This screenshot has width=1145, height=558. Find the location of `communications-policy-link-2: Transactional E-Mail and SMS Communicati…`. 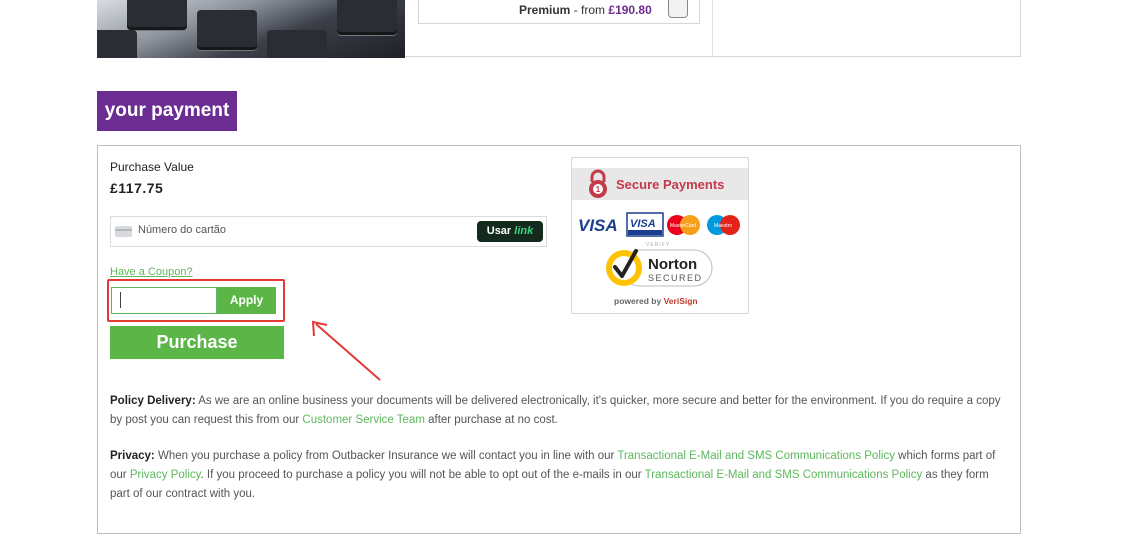

communications-policy-link-2: Transactional E-Mail and SMS Communicati… is located at coordinates (784, 475).